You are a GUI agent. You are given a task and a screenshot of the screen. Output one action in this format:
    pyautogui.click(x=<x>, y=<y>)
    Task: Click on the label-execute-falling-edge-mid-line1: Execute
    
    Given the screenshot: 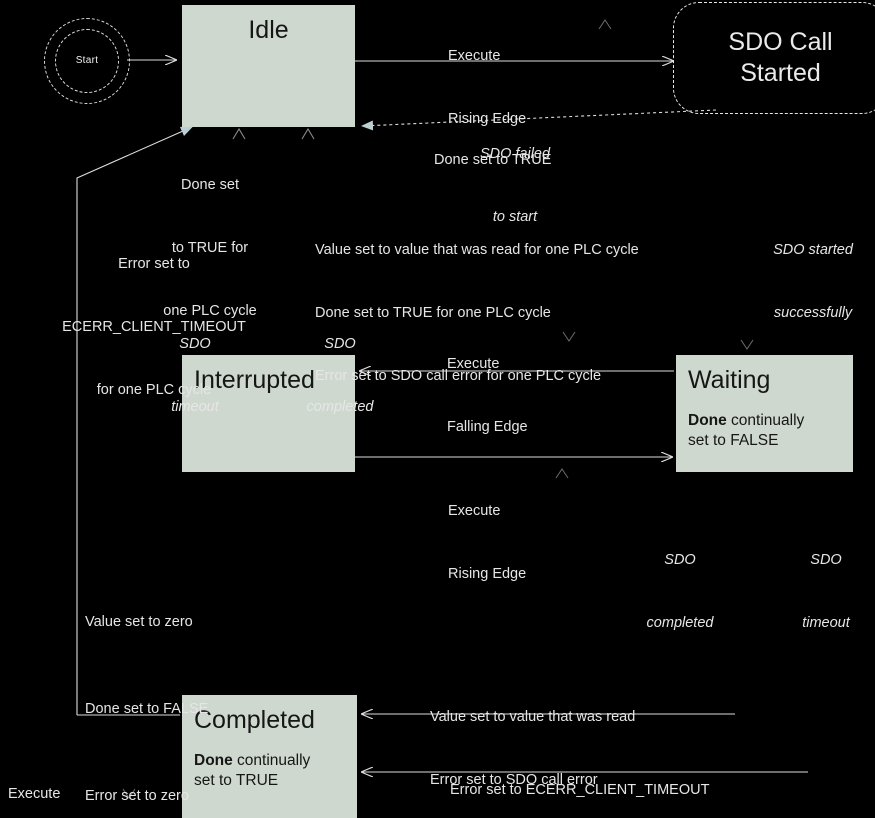 What is the action you would take?
    pyautogui.click(x=473, y=364)
    